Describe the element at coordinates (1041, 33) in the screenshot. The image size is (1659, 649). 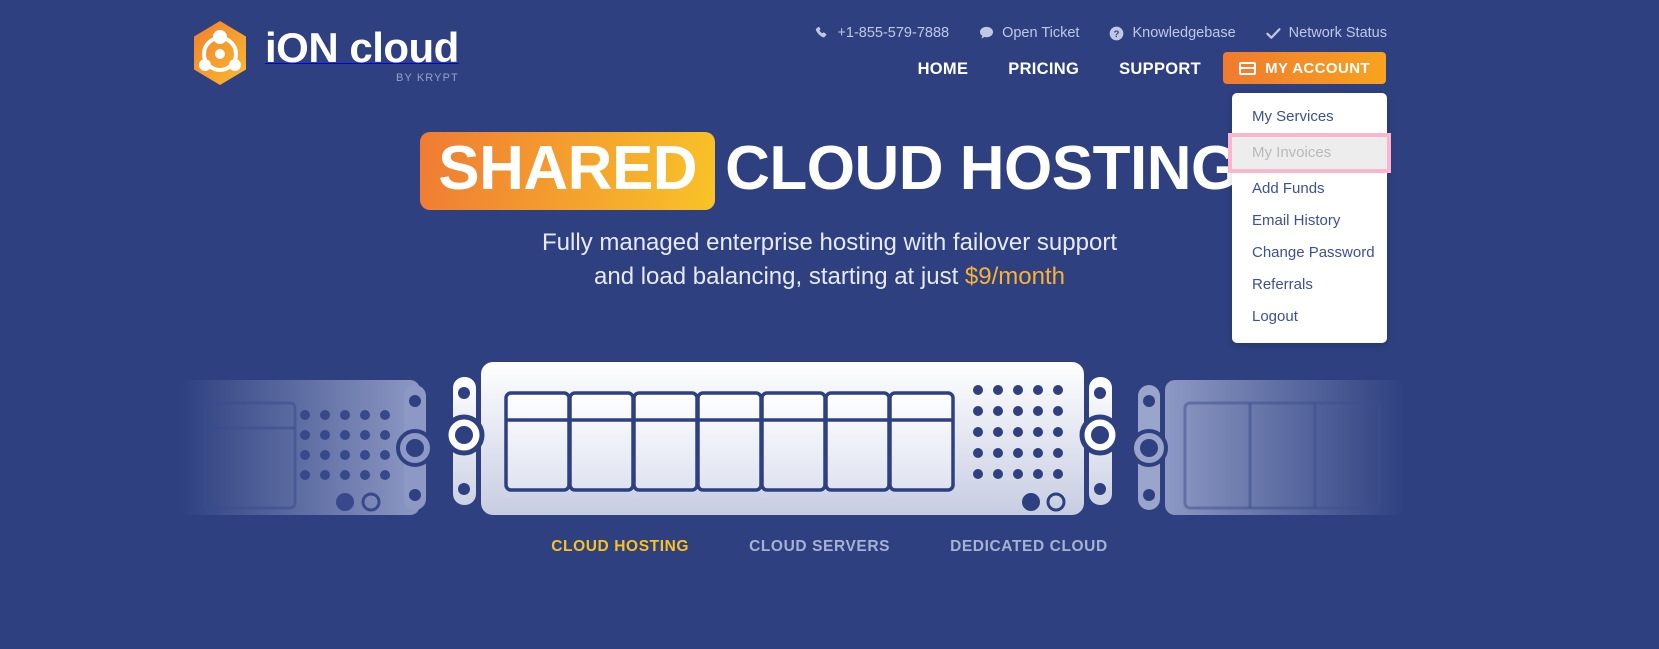
I see `open-ticket-label: Open Ticket` at that location.